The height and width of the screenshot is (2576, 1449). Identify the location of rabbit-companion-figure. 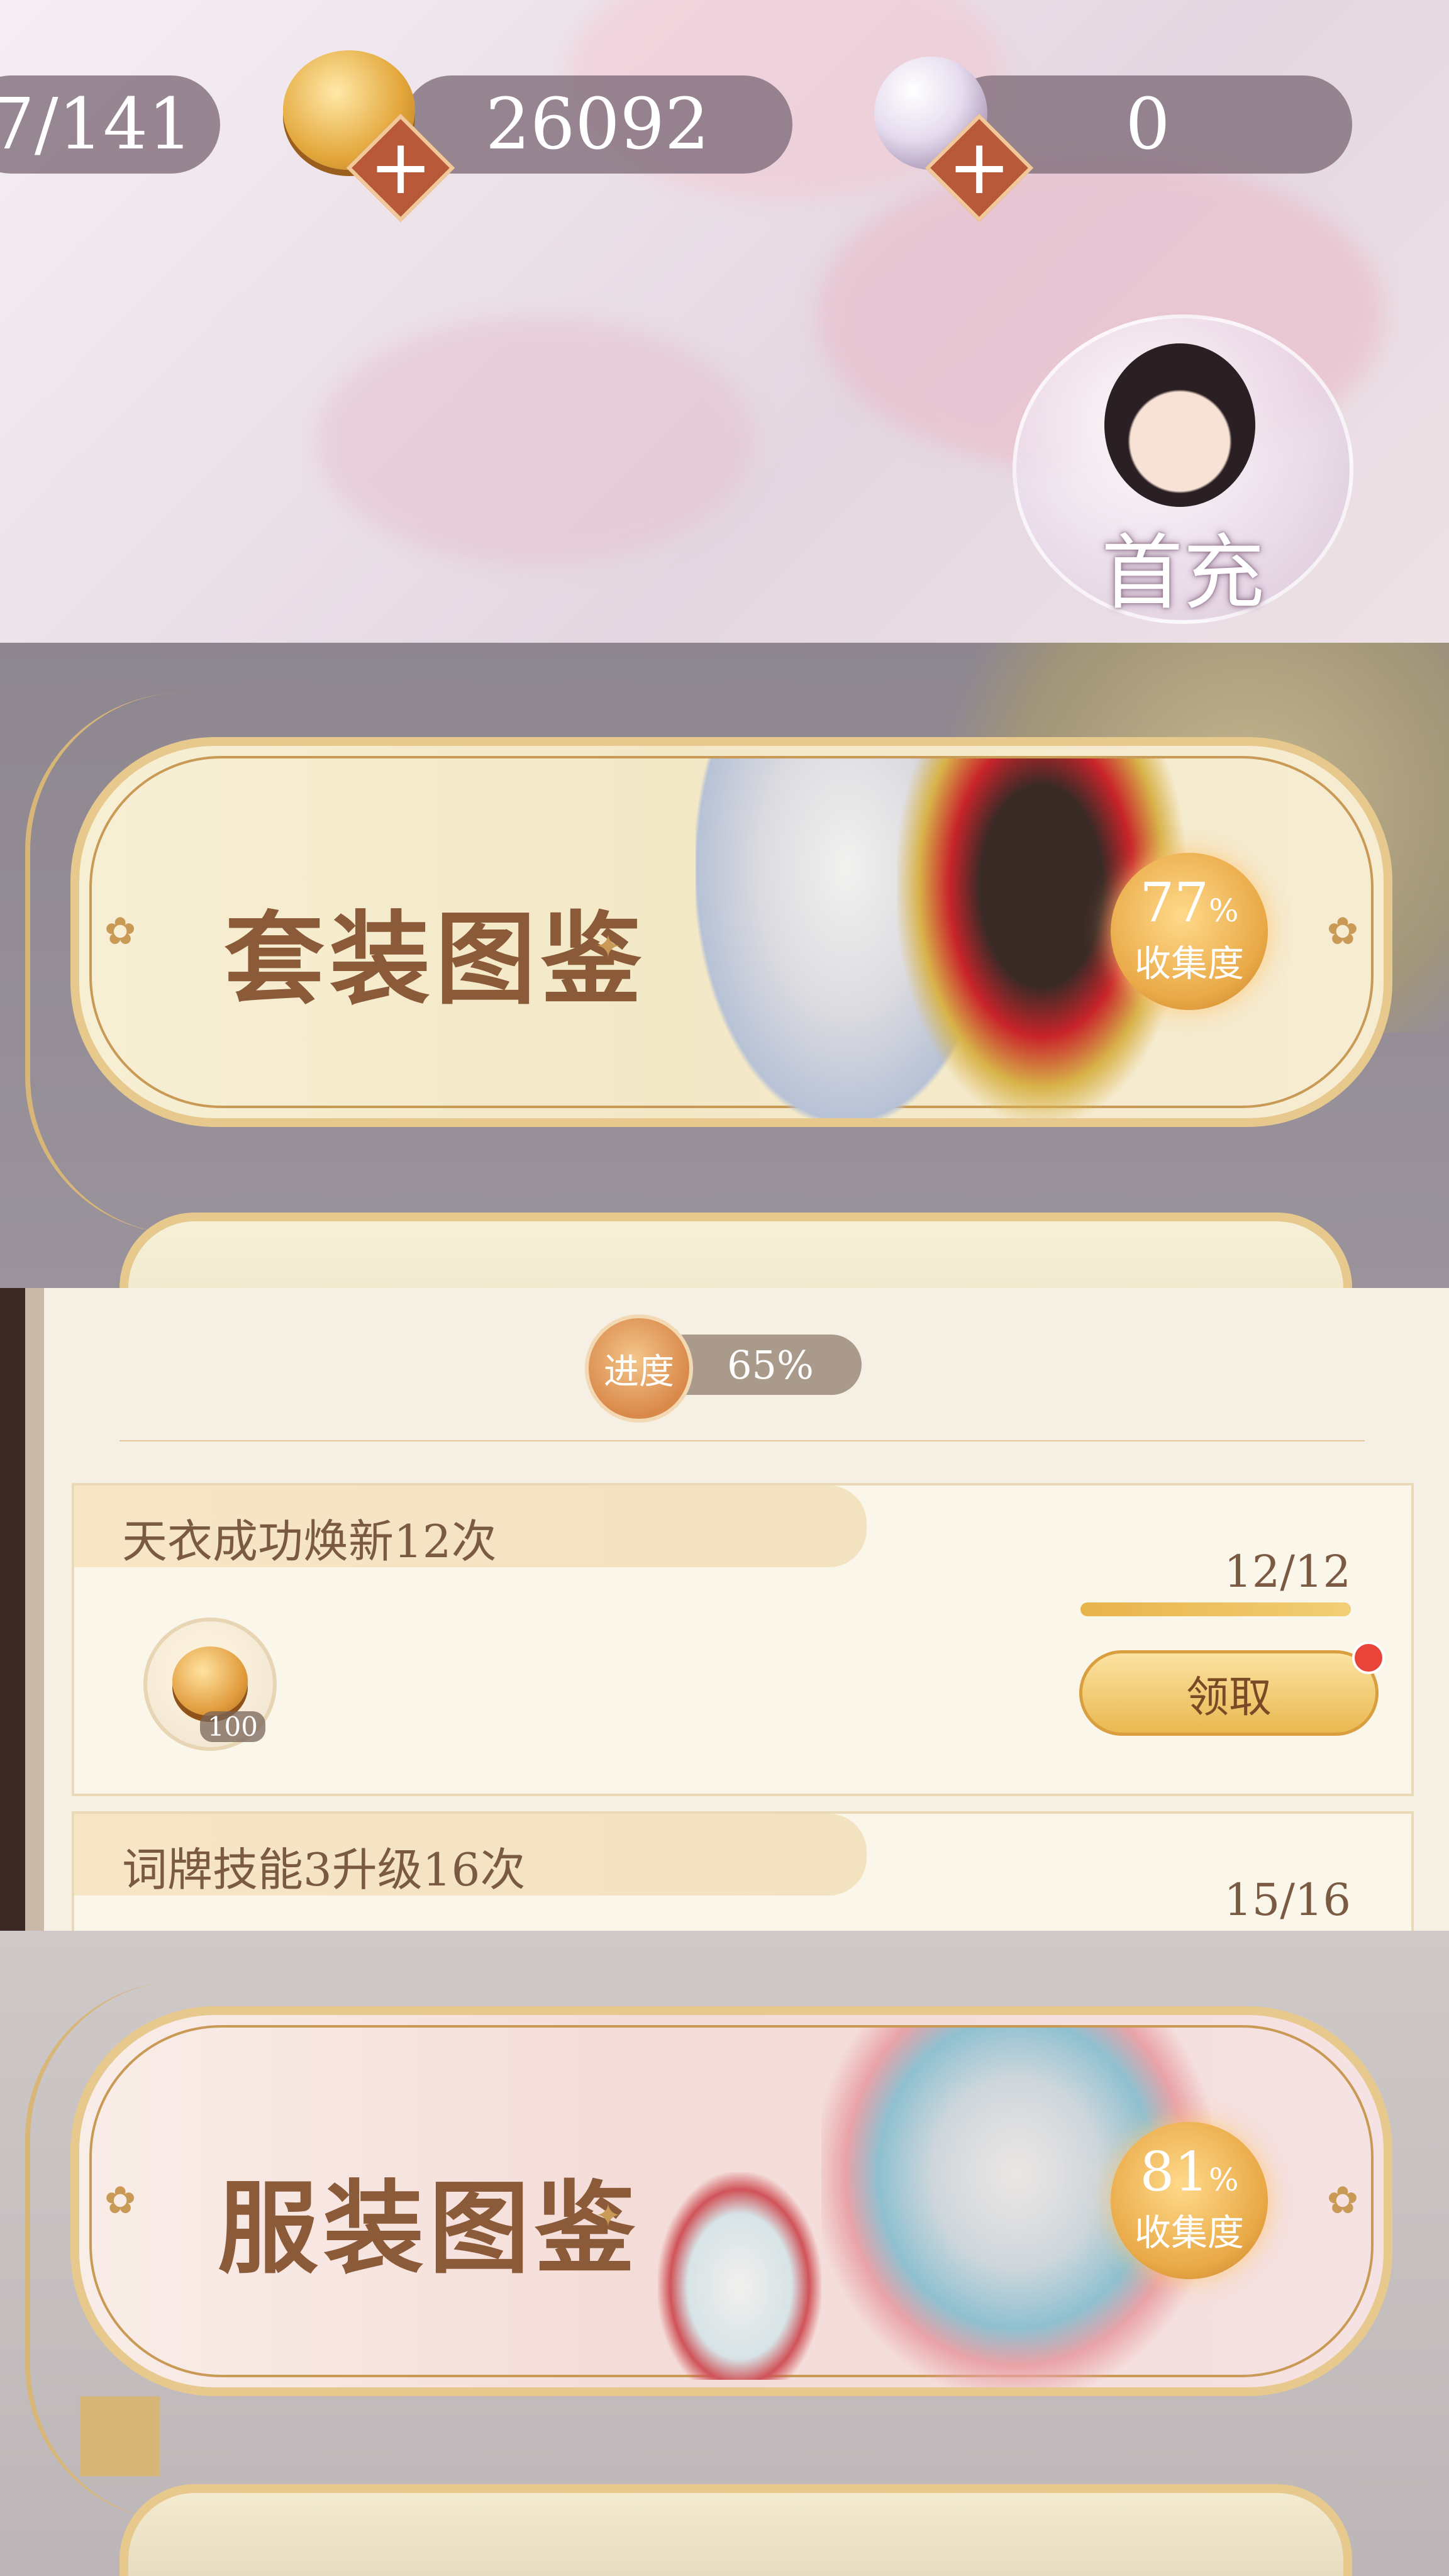
(739, 2276).